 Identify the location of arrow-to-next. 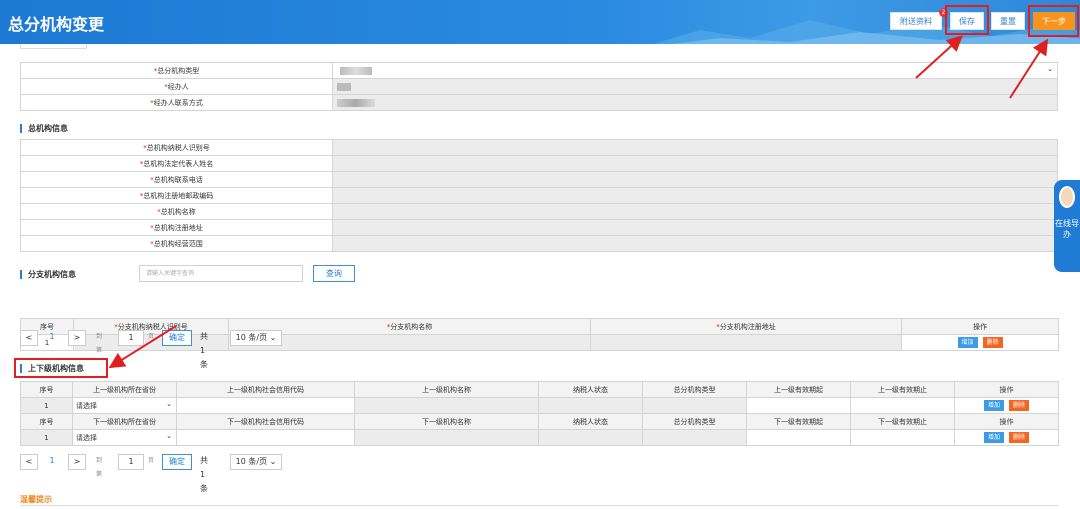
(1029, 68).